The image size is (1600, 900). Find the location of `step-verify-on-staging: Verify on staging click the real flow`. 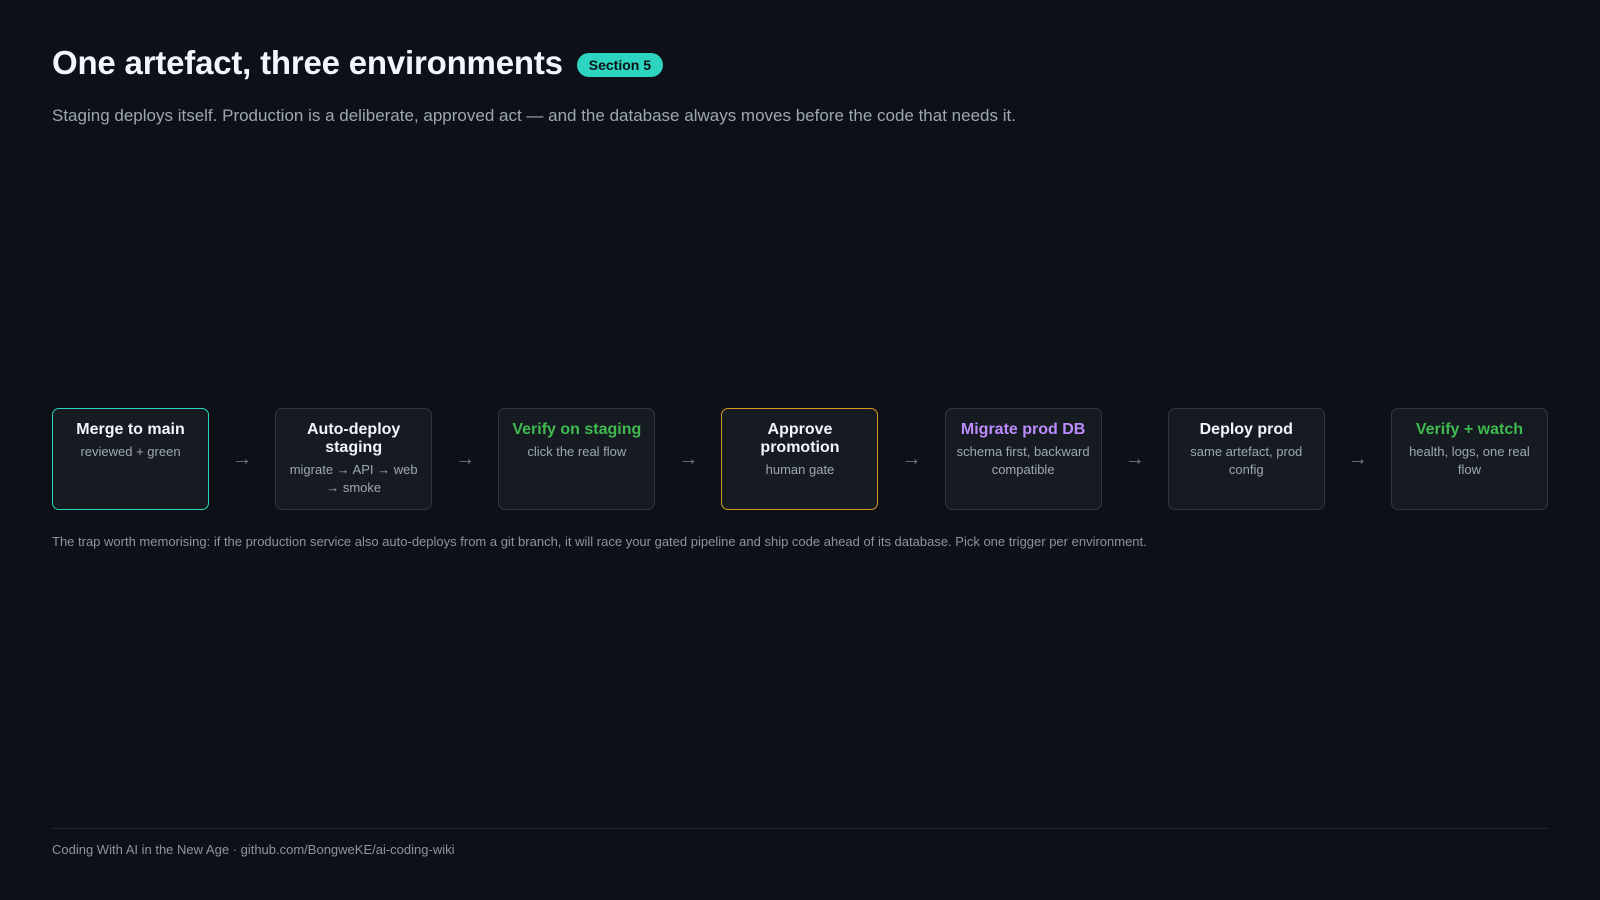

step-verify-on-staging: Verify on staging click the real flow is located at coordinates (577, 459).